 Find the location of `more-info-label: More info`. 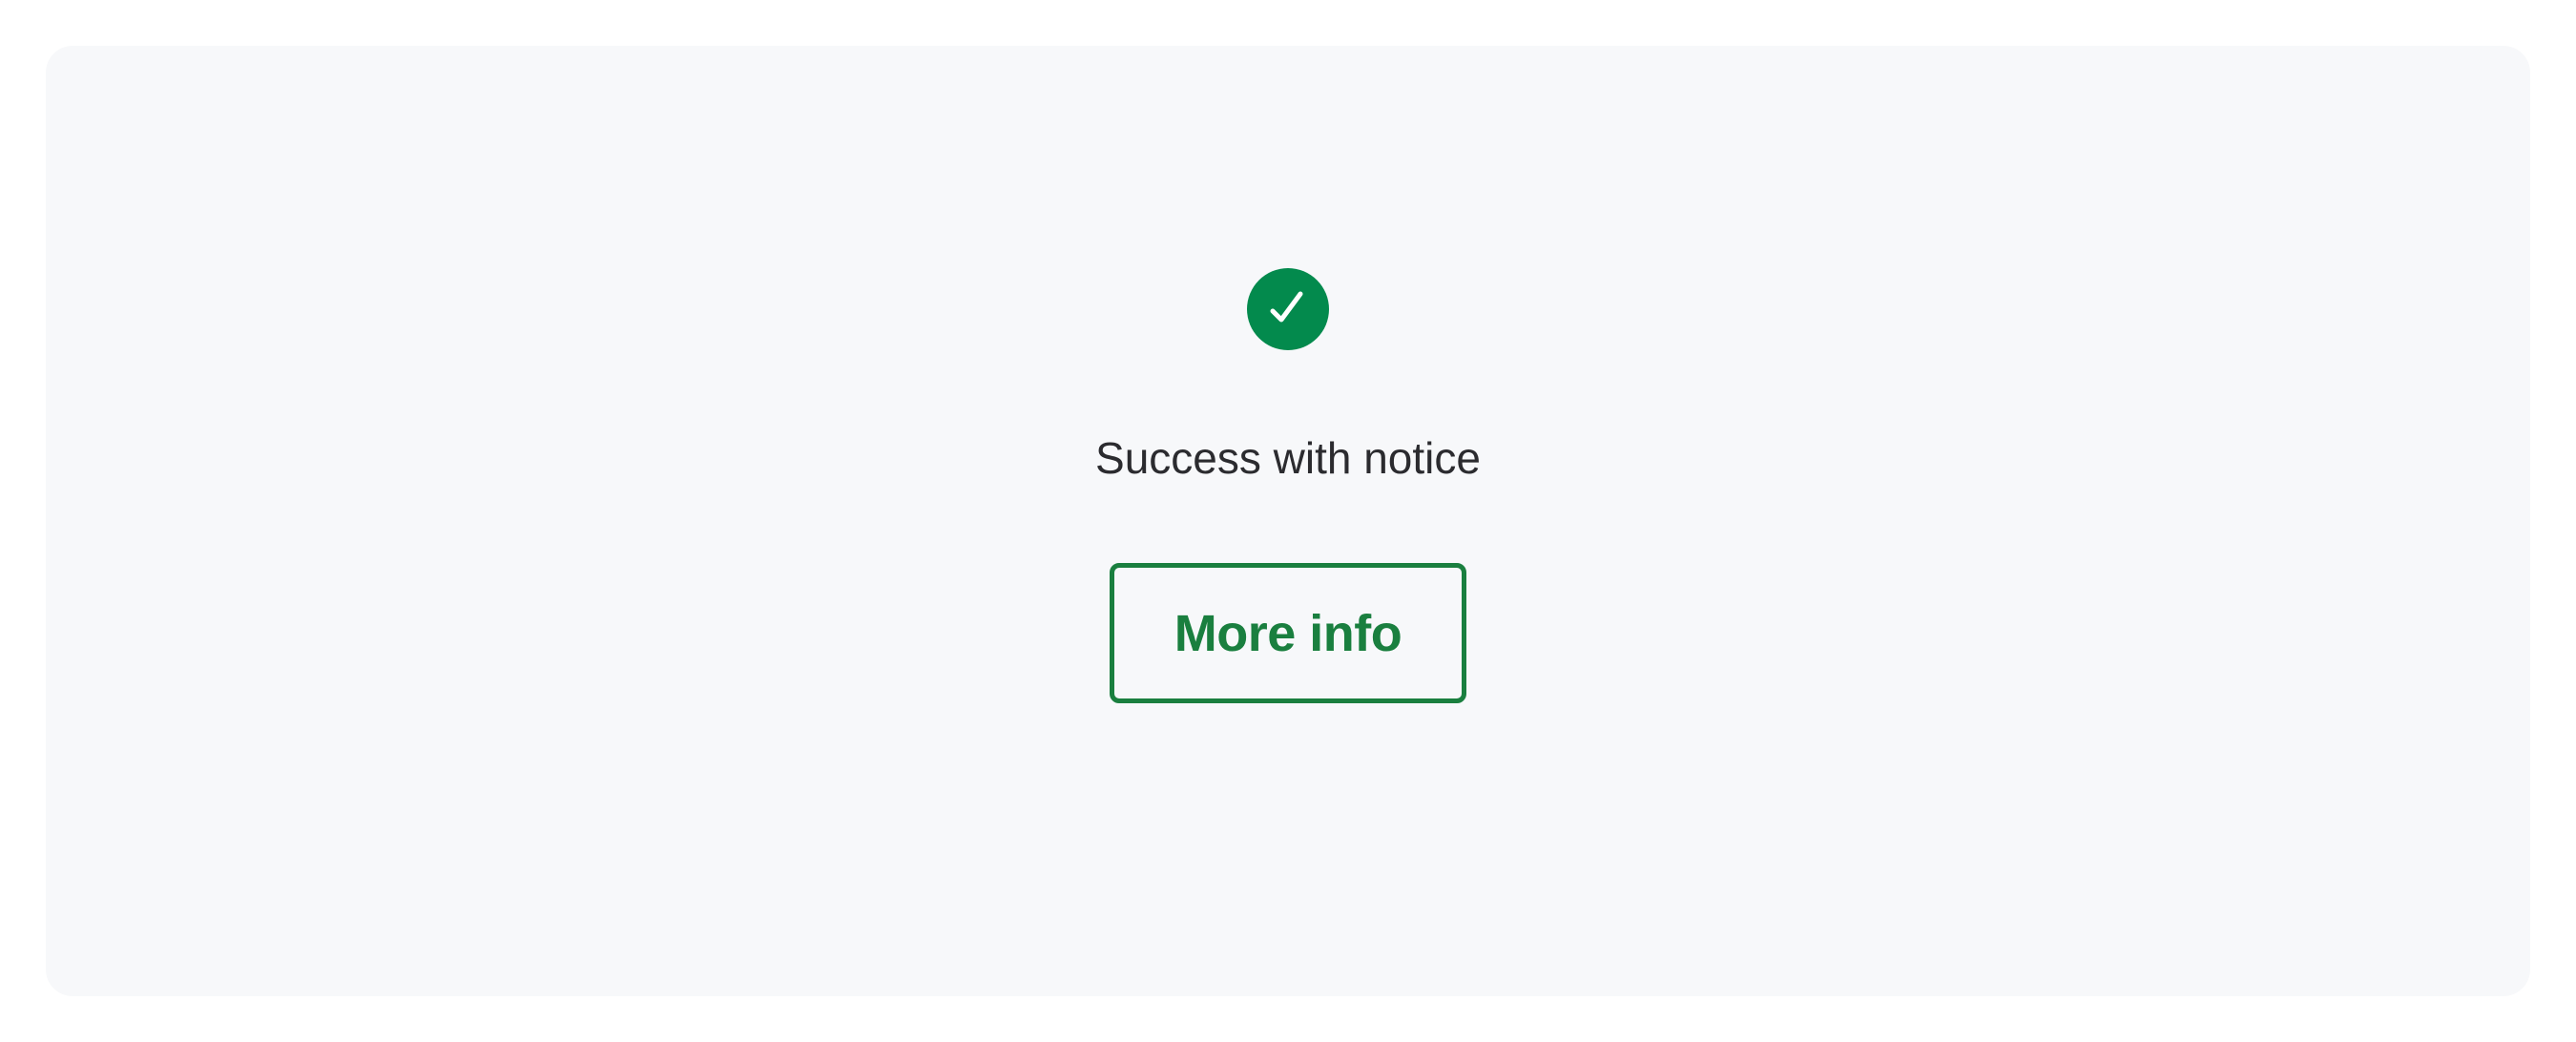

more-info-label: More info is located at coordinates (1288, 633).